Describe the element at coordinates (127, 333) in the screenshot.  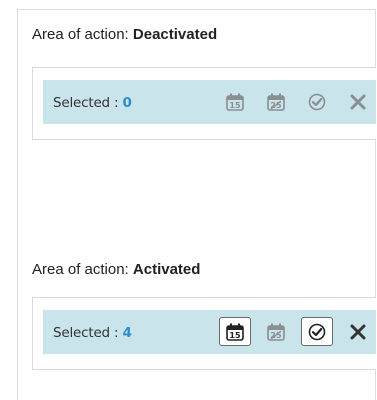
I see `selected-count: 4` at that location.